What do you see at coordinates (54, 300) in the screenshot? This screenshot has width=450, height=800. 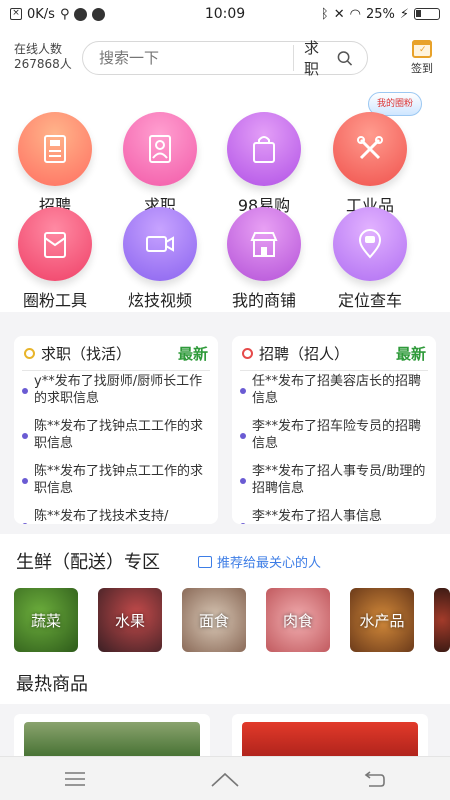 I see `grid-label: 圈粉工具` at bounding box center [54, 300].